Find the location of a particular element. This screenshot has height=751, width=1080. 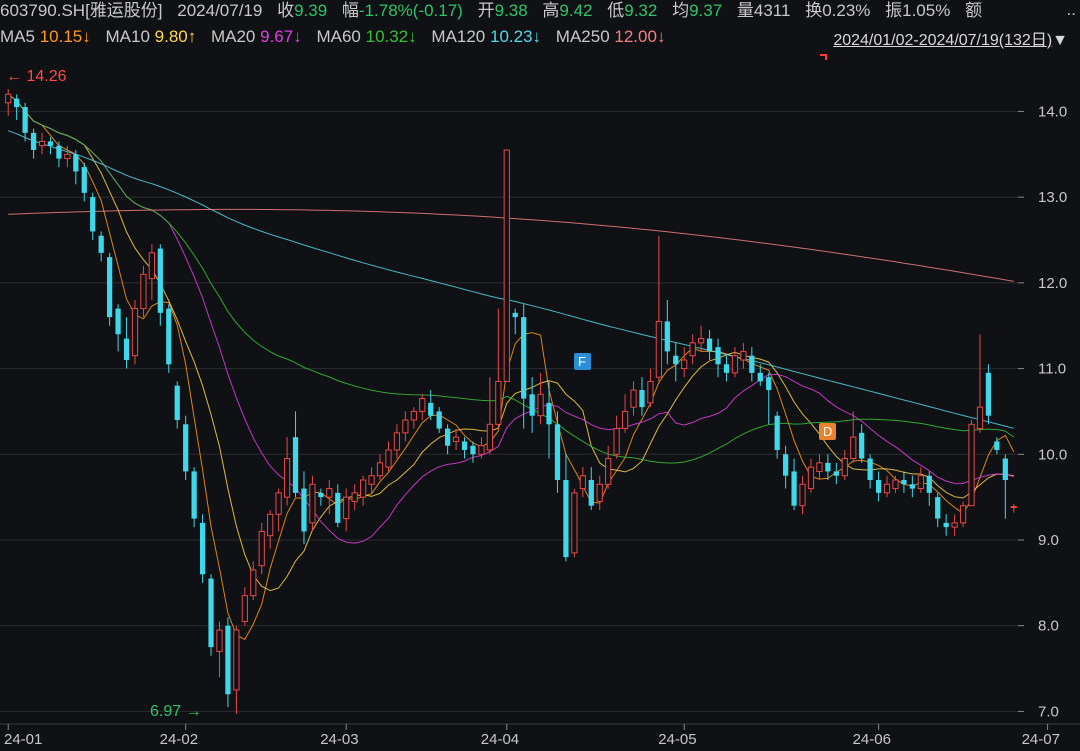

x-tick-label: 24-02 is located at coordinates (179, 739).